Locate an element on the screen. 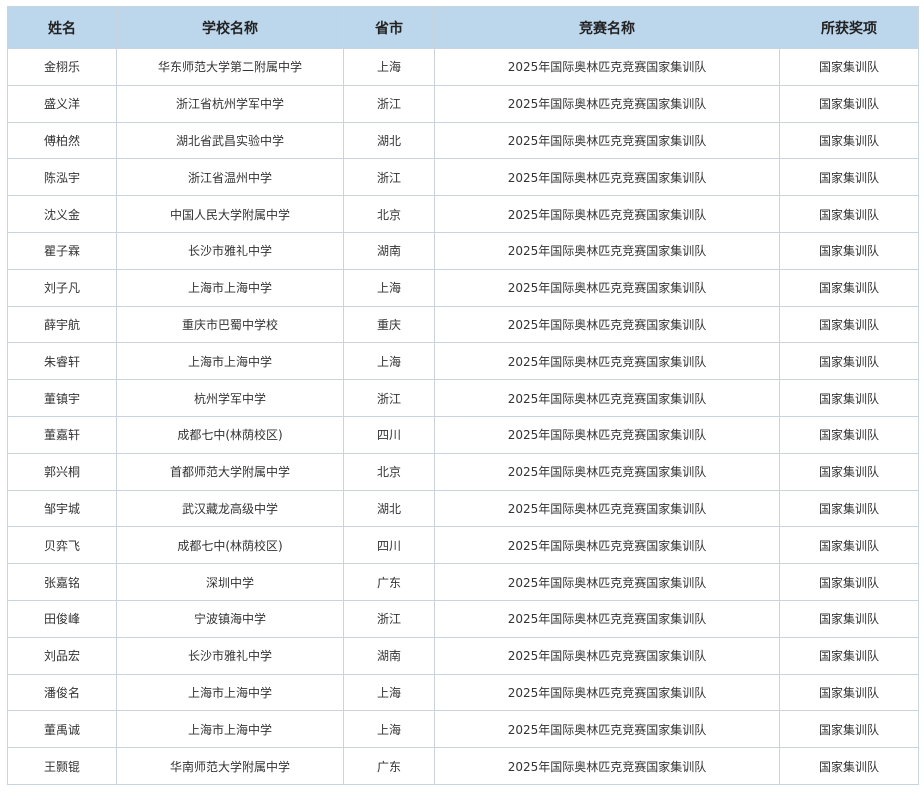 This screenshot has width=924, height=795. cell-school: 浙江省杭州学军中学 is located at coordinates (230, 103).